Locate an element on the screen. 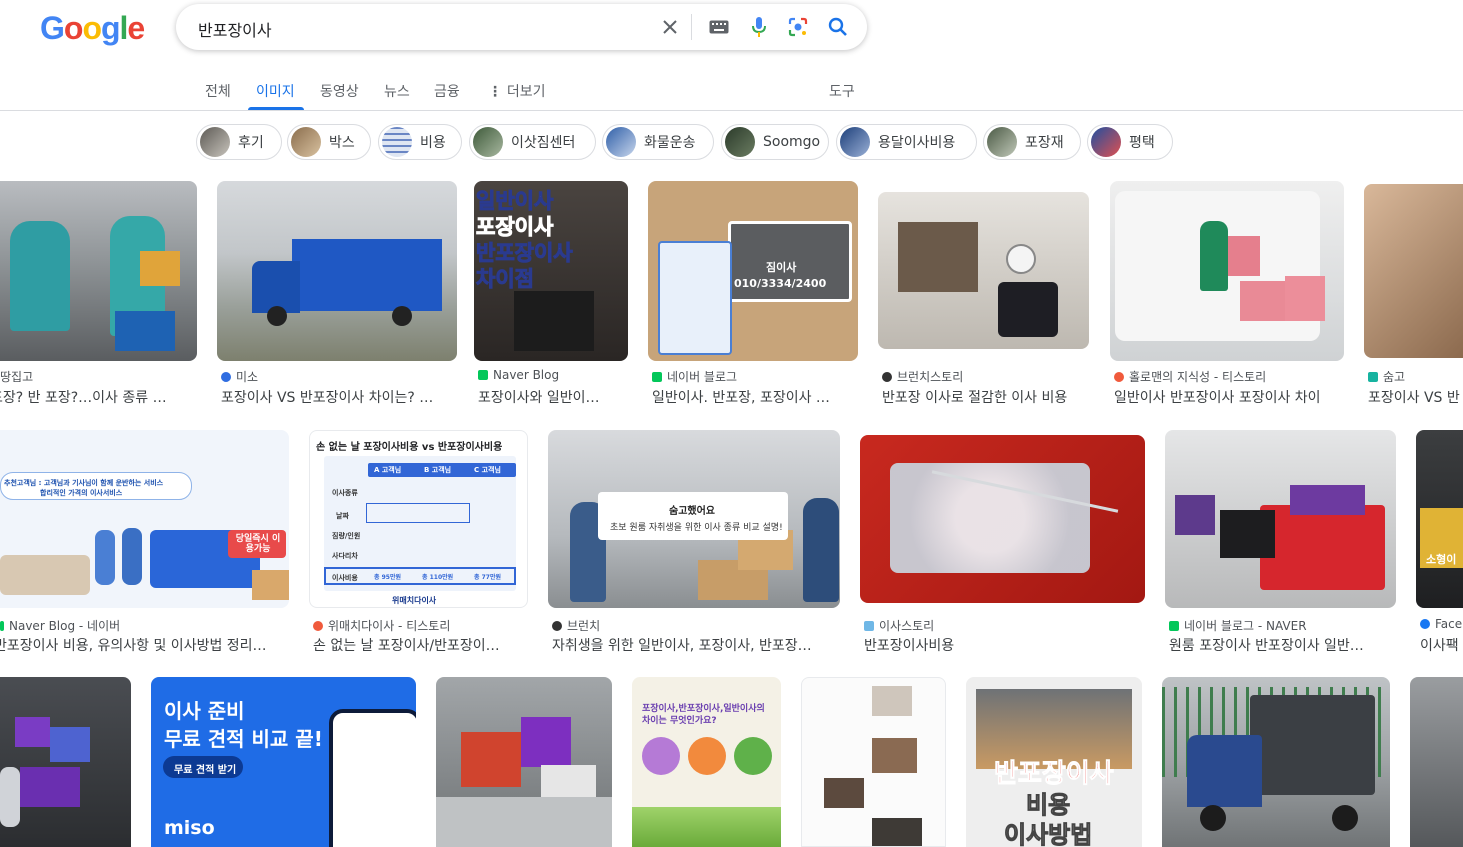  search-box: 반포장이사 is located at coordinates (521, 27).